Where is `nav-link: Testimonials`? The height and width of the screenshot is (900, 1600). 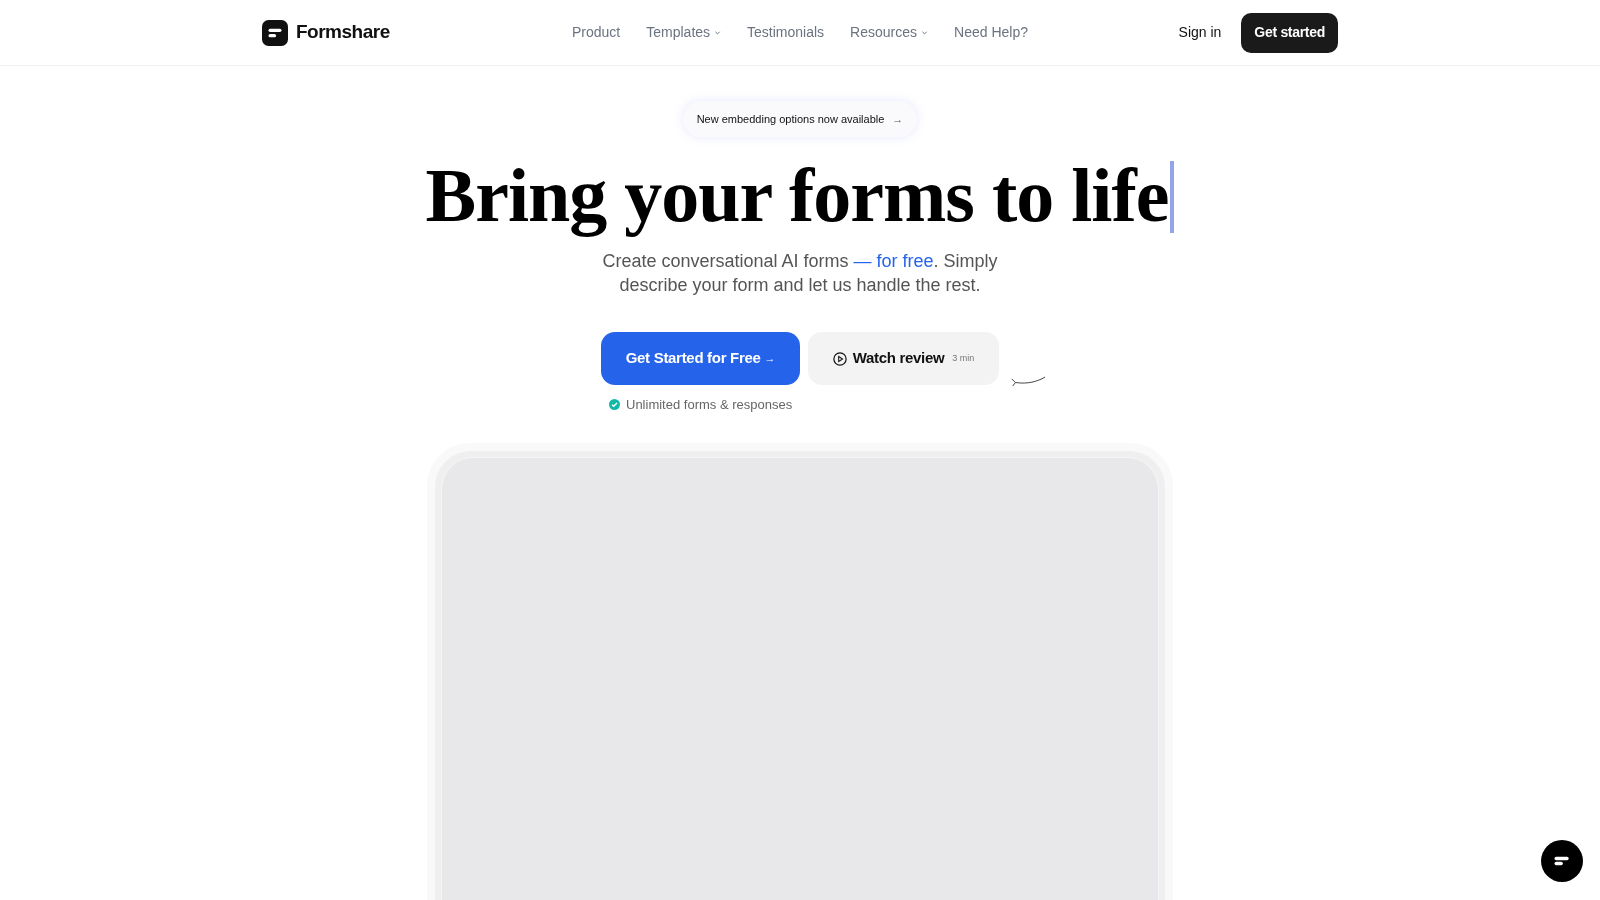
nav-link: Testimonials is located at coordinates (786, 32).